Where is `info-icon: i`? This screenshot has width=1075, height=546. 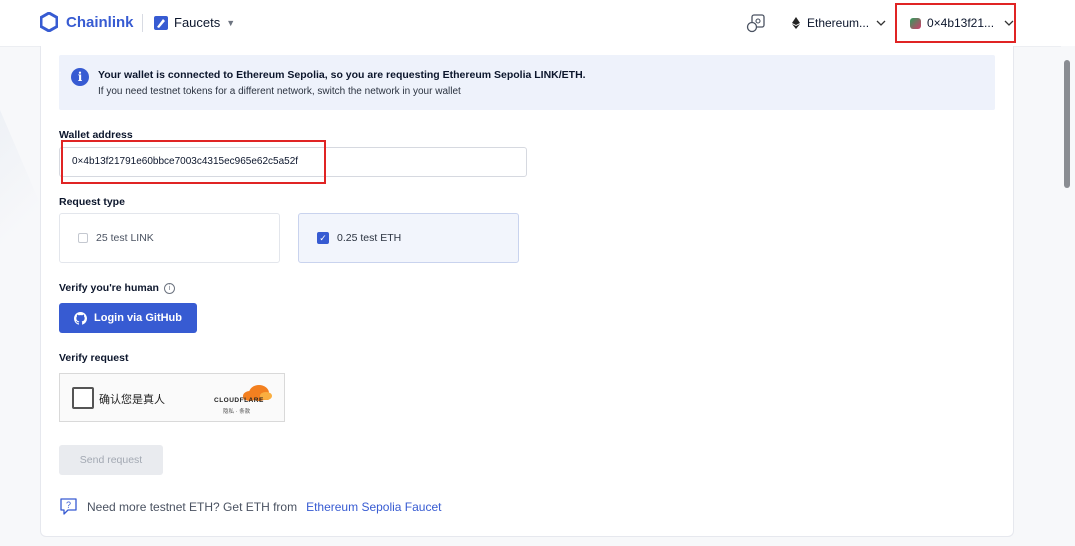 info-icon: i is located at coordinates (80, 77).